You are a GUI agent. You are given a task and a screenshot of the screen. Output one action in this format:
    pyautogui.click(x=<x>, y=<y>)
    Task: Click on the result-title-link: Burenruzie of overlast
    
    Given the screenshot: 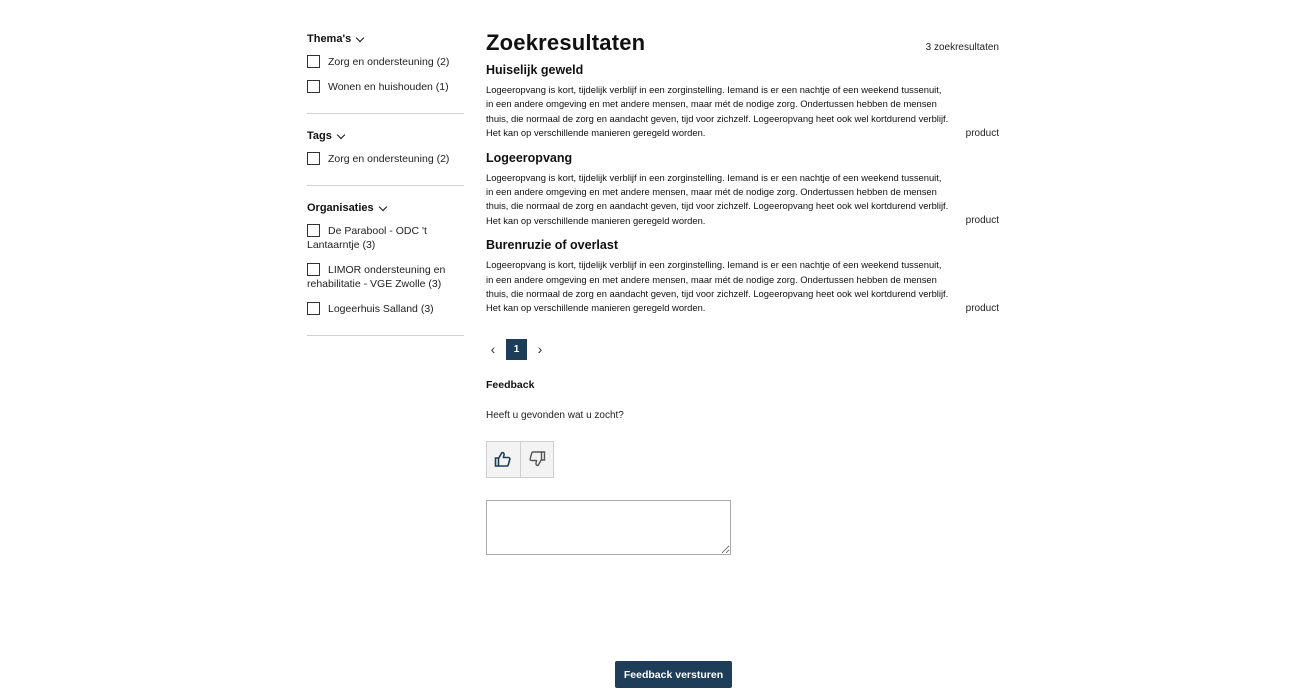 What is the action you would take?
    pyautogui.click(x=742, y=245)
    